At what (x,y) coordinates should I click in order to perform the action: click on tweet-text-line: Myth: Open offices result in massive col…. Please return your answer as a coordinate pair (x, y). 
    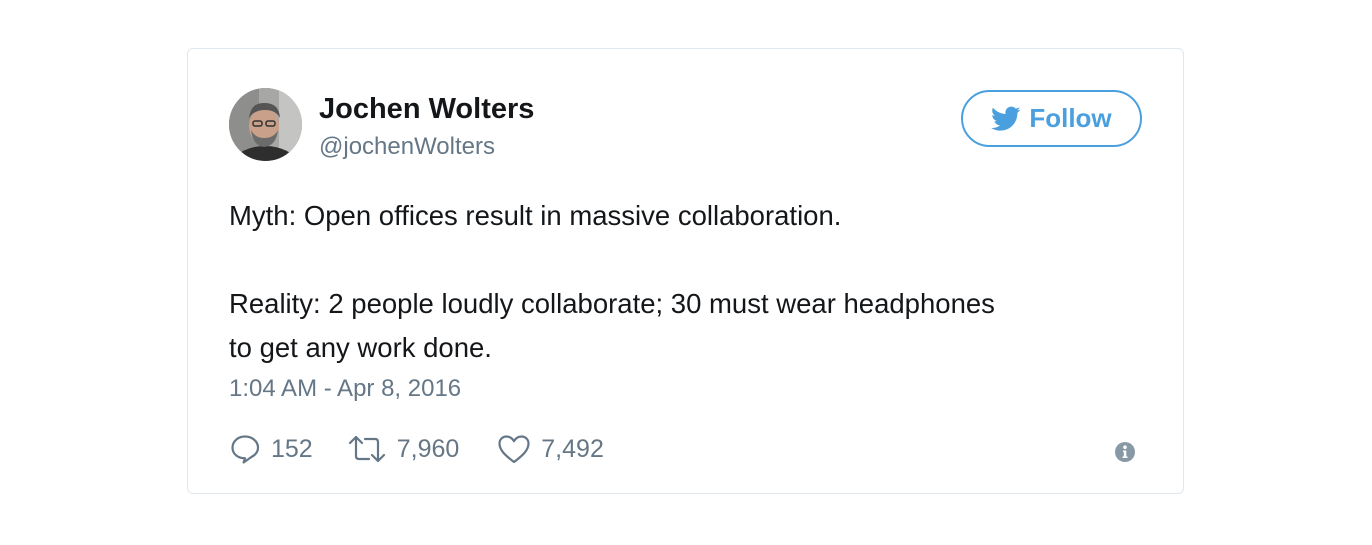
    Looking at the image, I should click on (535, 215).